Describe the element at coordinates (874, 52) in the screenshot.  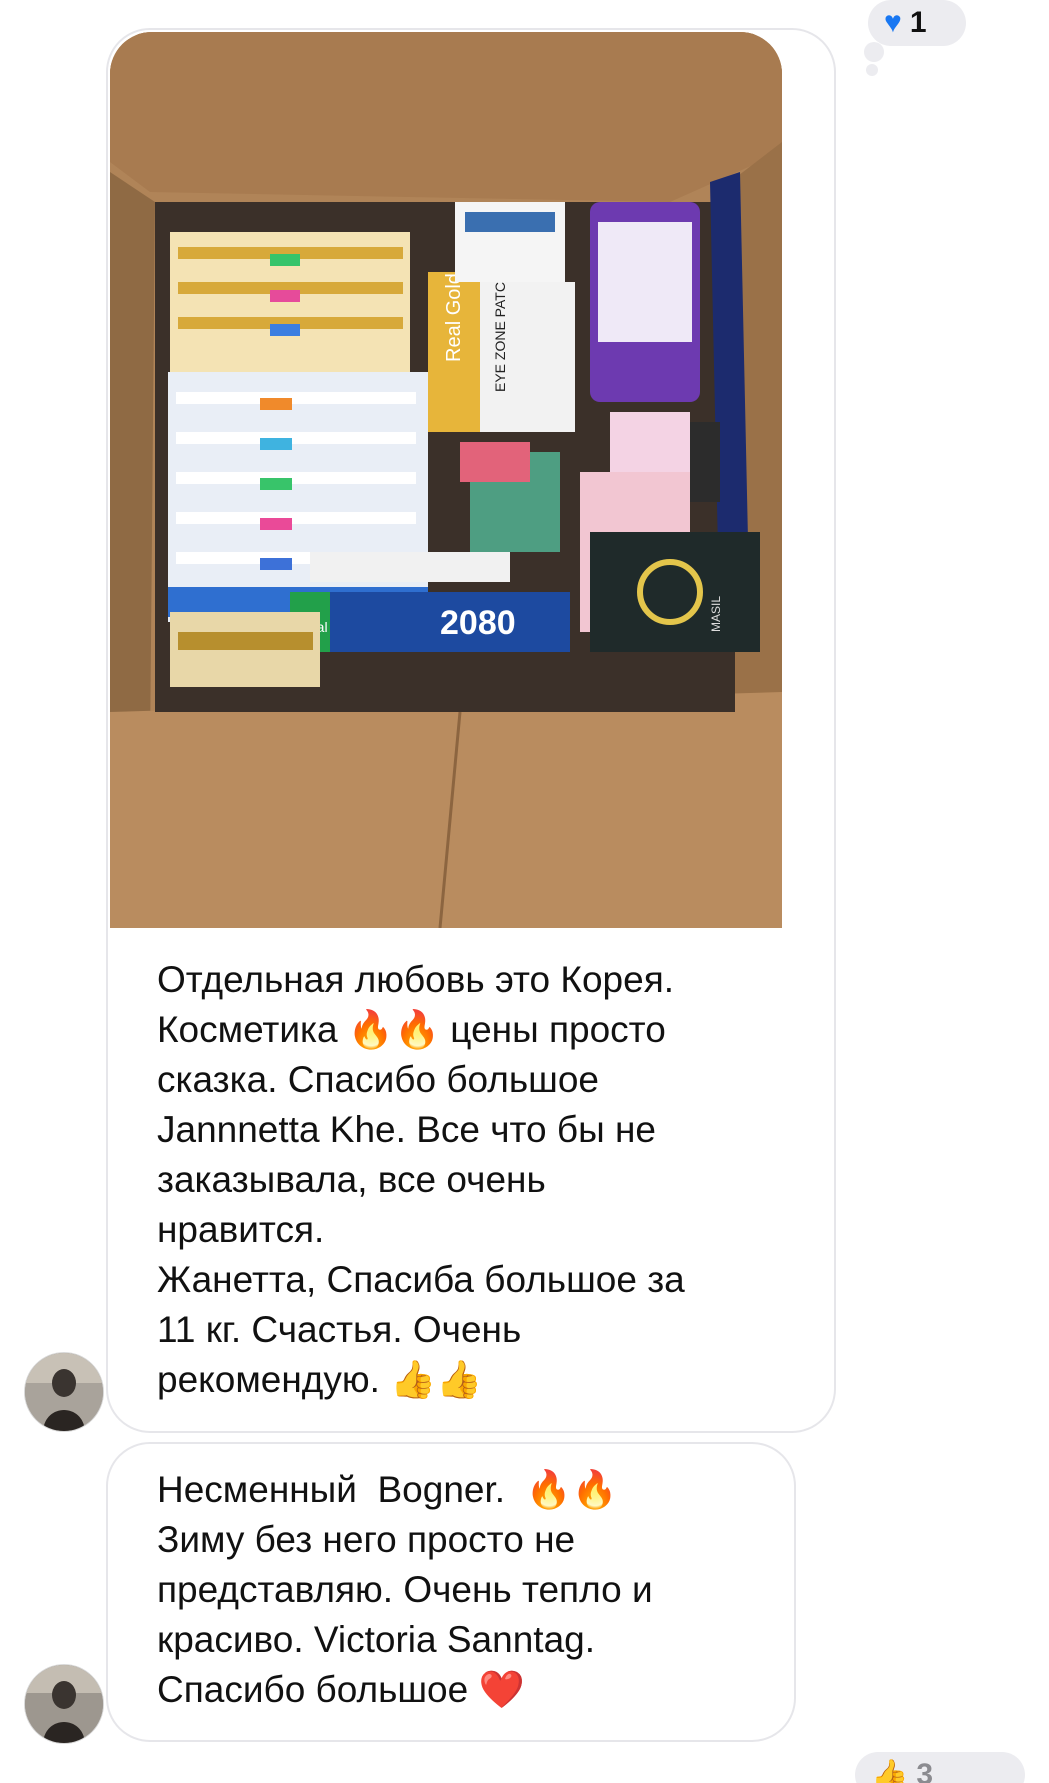
I see `reaction-bubble-tail` at that location.